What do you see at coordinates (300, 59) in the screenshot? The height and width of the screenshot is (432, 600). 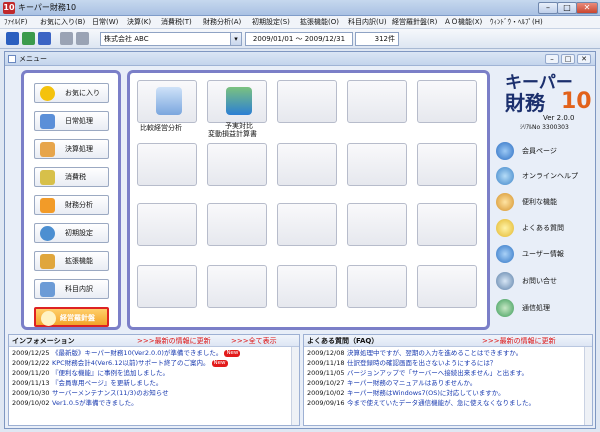 I see `menu-window-titlebar: メニュー – □ ✕` at bounding box center [300, 59].